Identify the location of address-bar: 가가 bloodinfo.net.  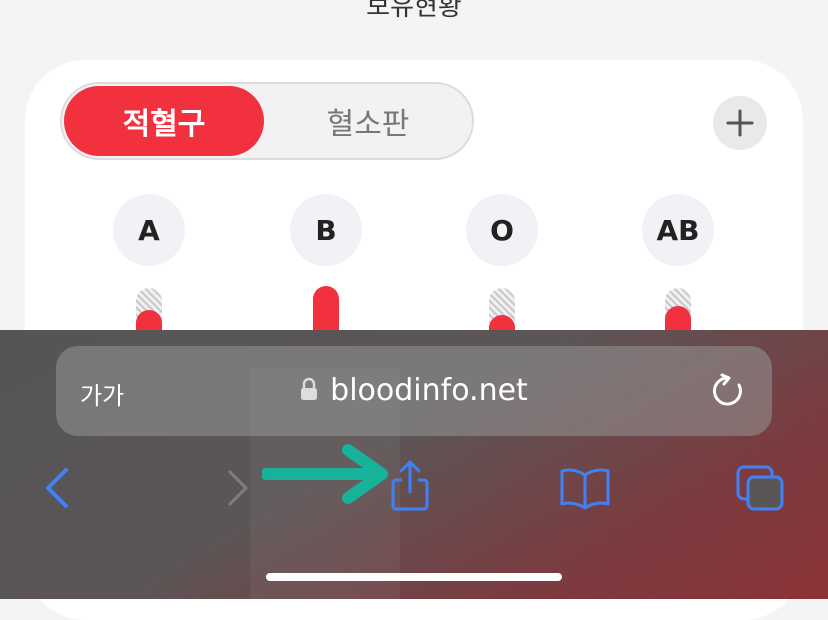
(414, 391).